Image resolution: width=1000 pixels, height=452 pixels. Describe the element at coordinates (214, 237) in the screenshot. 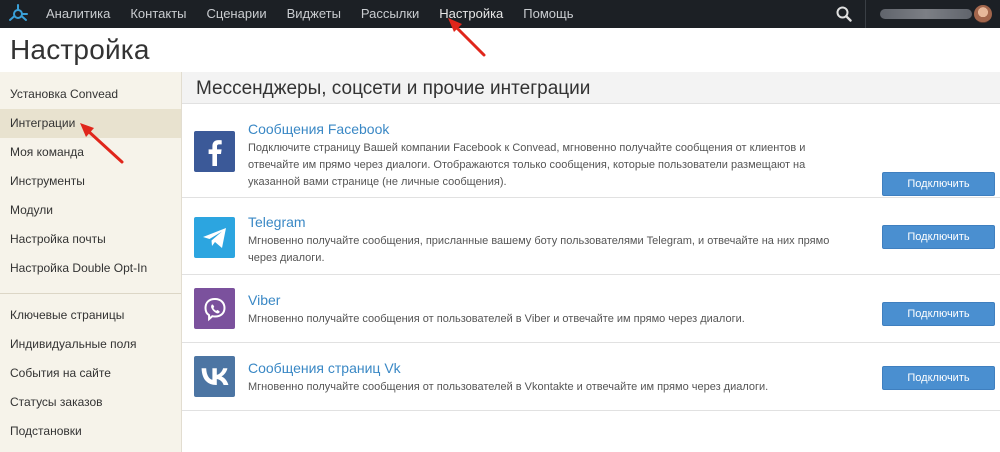

I see `telegram-icon` at that location.